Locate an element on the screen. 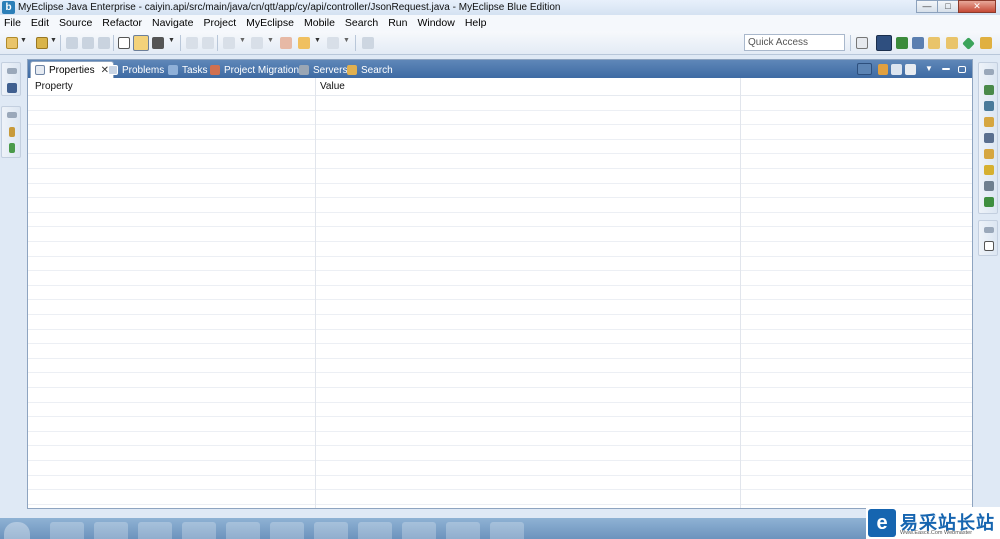  previous-edit-dropdown-icon: ▼ is located at coordinates (270, 43).